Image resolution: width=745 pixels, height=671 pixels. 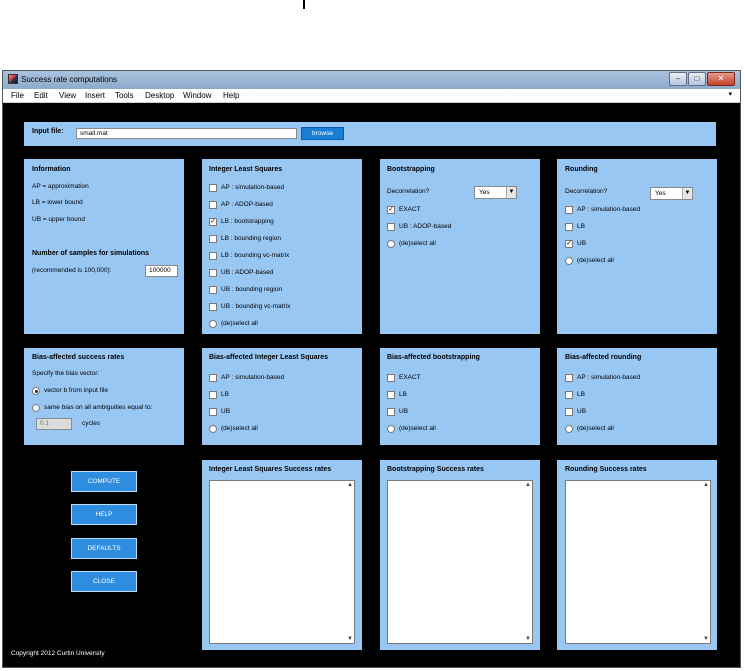 I want to click on bias-round-option-label: LB, so click(x=581, y=394).